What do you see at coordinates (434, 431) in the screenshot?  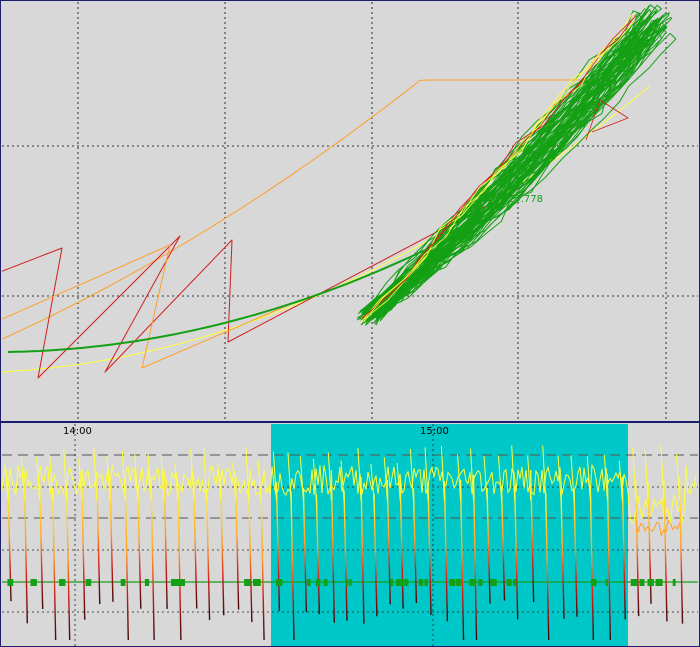 I see `time-label-1500: 15:00` at bounding box center [434, 431].